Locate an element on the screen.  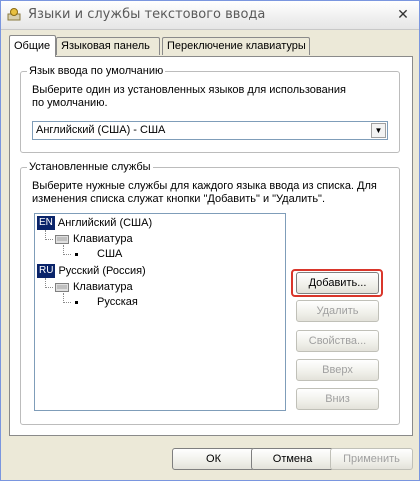
tab-keyboard-switch: Переключение клавиатуры is located at coordinates (236, 46).